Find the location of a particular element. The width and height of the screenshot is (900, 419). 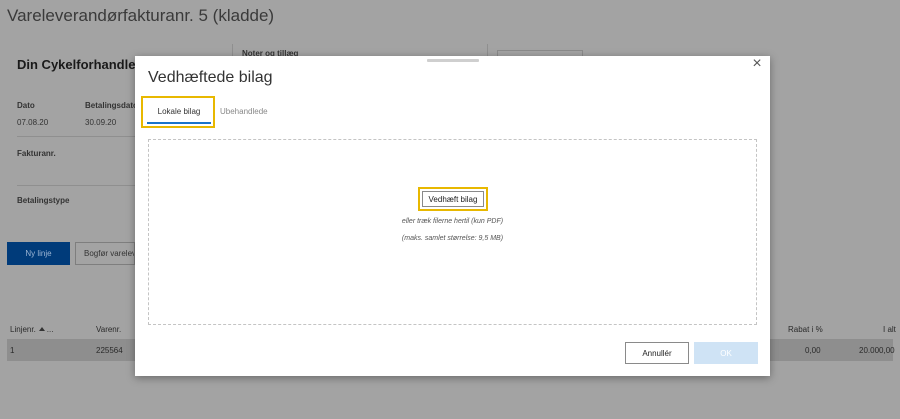

size-hint: (maks. samlet størrelse: 9,5 MB) is located at coordinates (452, 238).